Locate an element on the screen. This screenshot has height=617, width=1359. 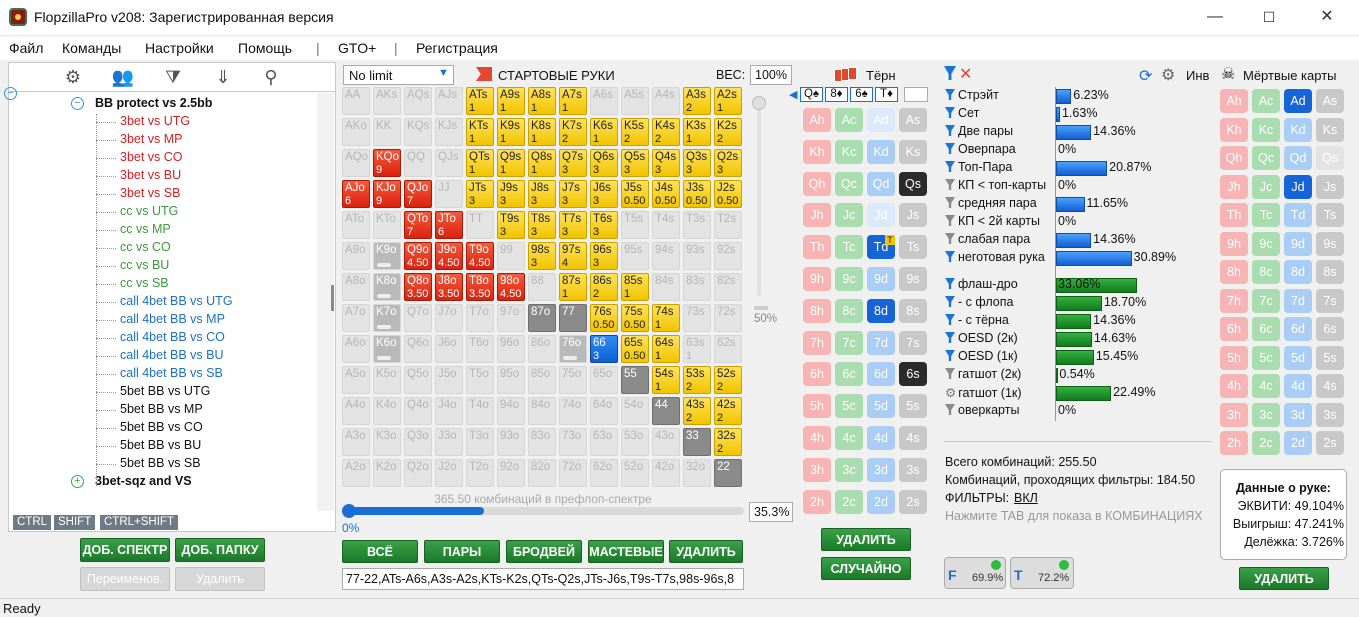
hand-cell: K2s 2 is located at coordinates (728, 132).